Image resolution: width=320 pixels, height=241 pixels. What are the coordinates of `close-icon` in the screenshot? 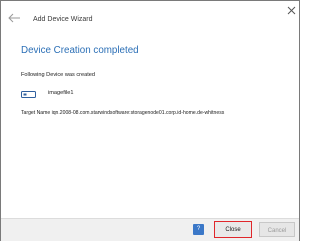 It's located at (291, 10).